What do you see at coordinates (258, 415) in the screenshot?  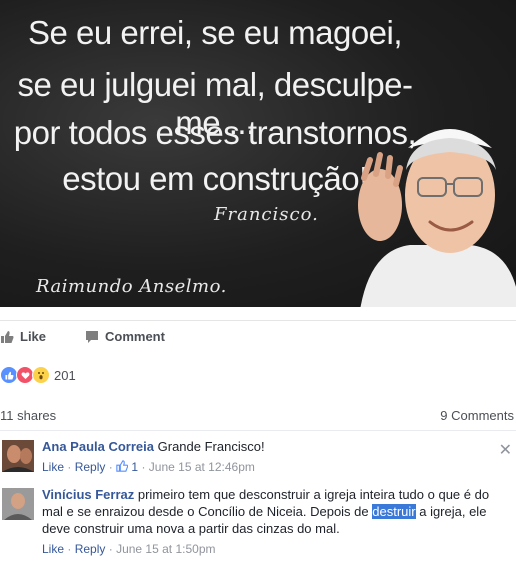 I see `post-stats: 11 shares 9 Comments` at bounding box center [258, 415].